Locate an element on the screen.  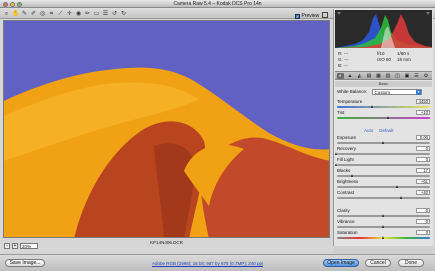
temperature-slider is located at coordinates (383, 106).